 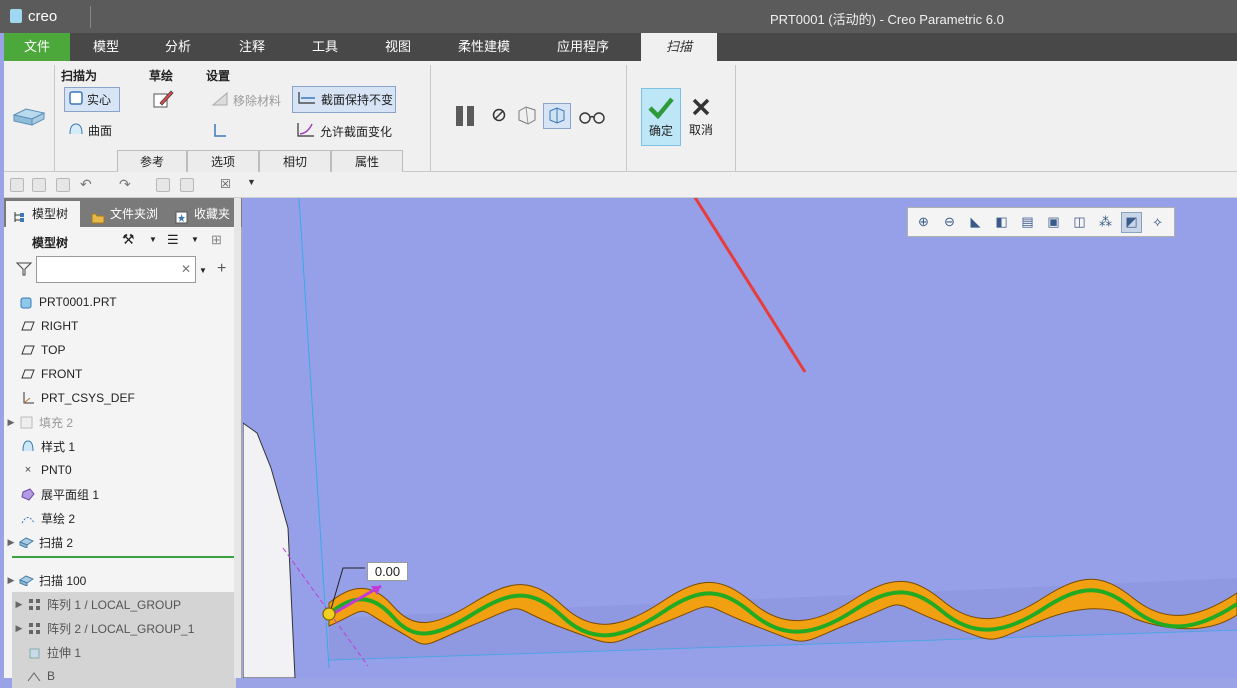 What do you see at coordinates (1105, 222) in the screenshot?
I see `datum-display-icon: ⁂` at bounding box center [1105, 222].